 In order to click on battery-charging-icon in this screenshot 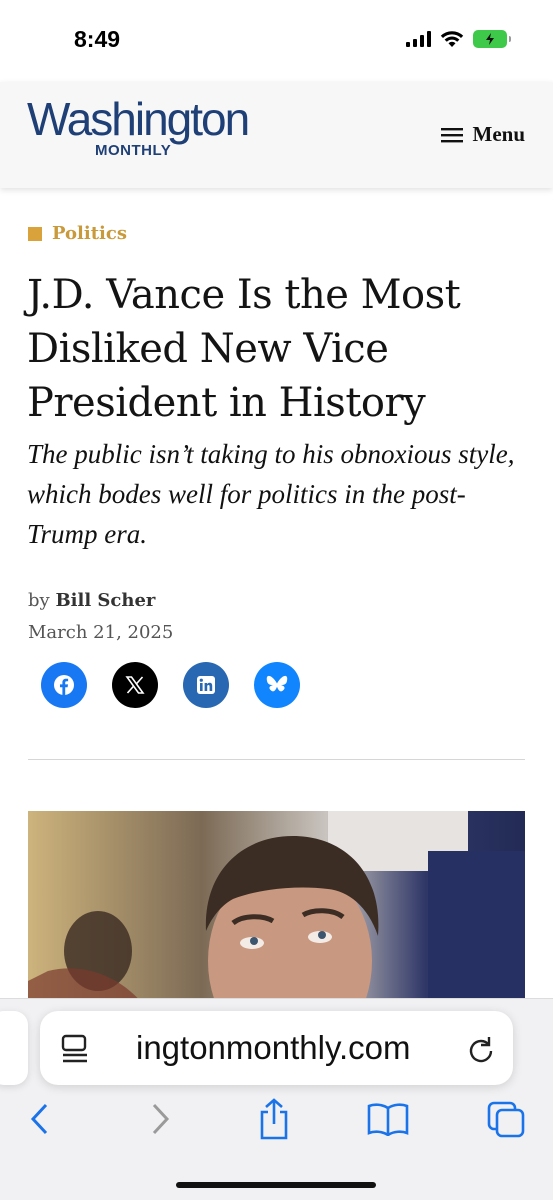, I will do `click(492, 39)`.